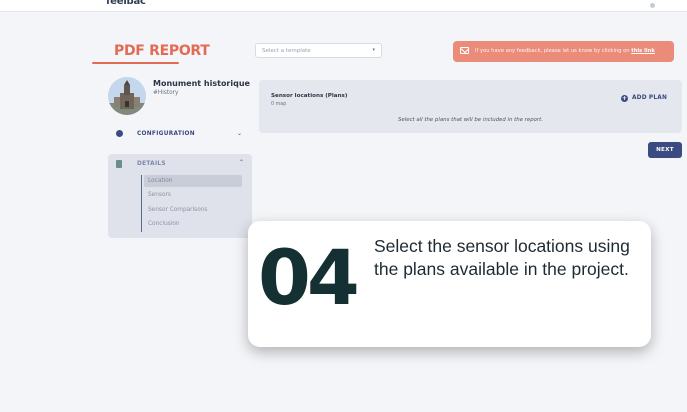 This screenshot has height=412, width=687. What do you see at coordinates (119, 164) in the screenshot?
I see `document-icon` at bounding box center [119, 164].